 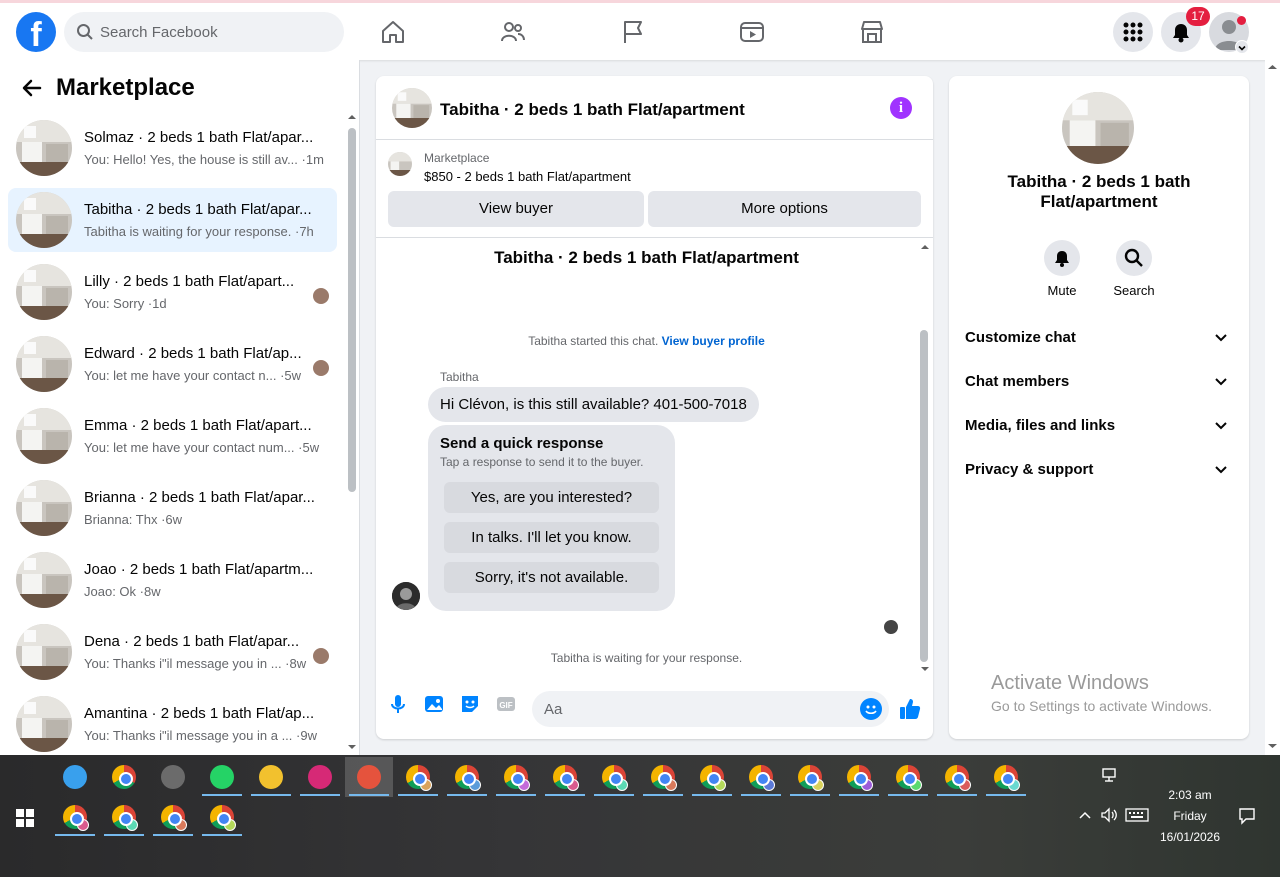 I want to click on search-conversation-button: Search, so click(x=1134, y=269).